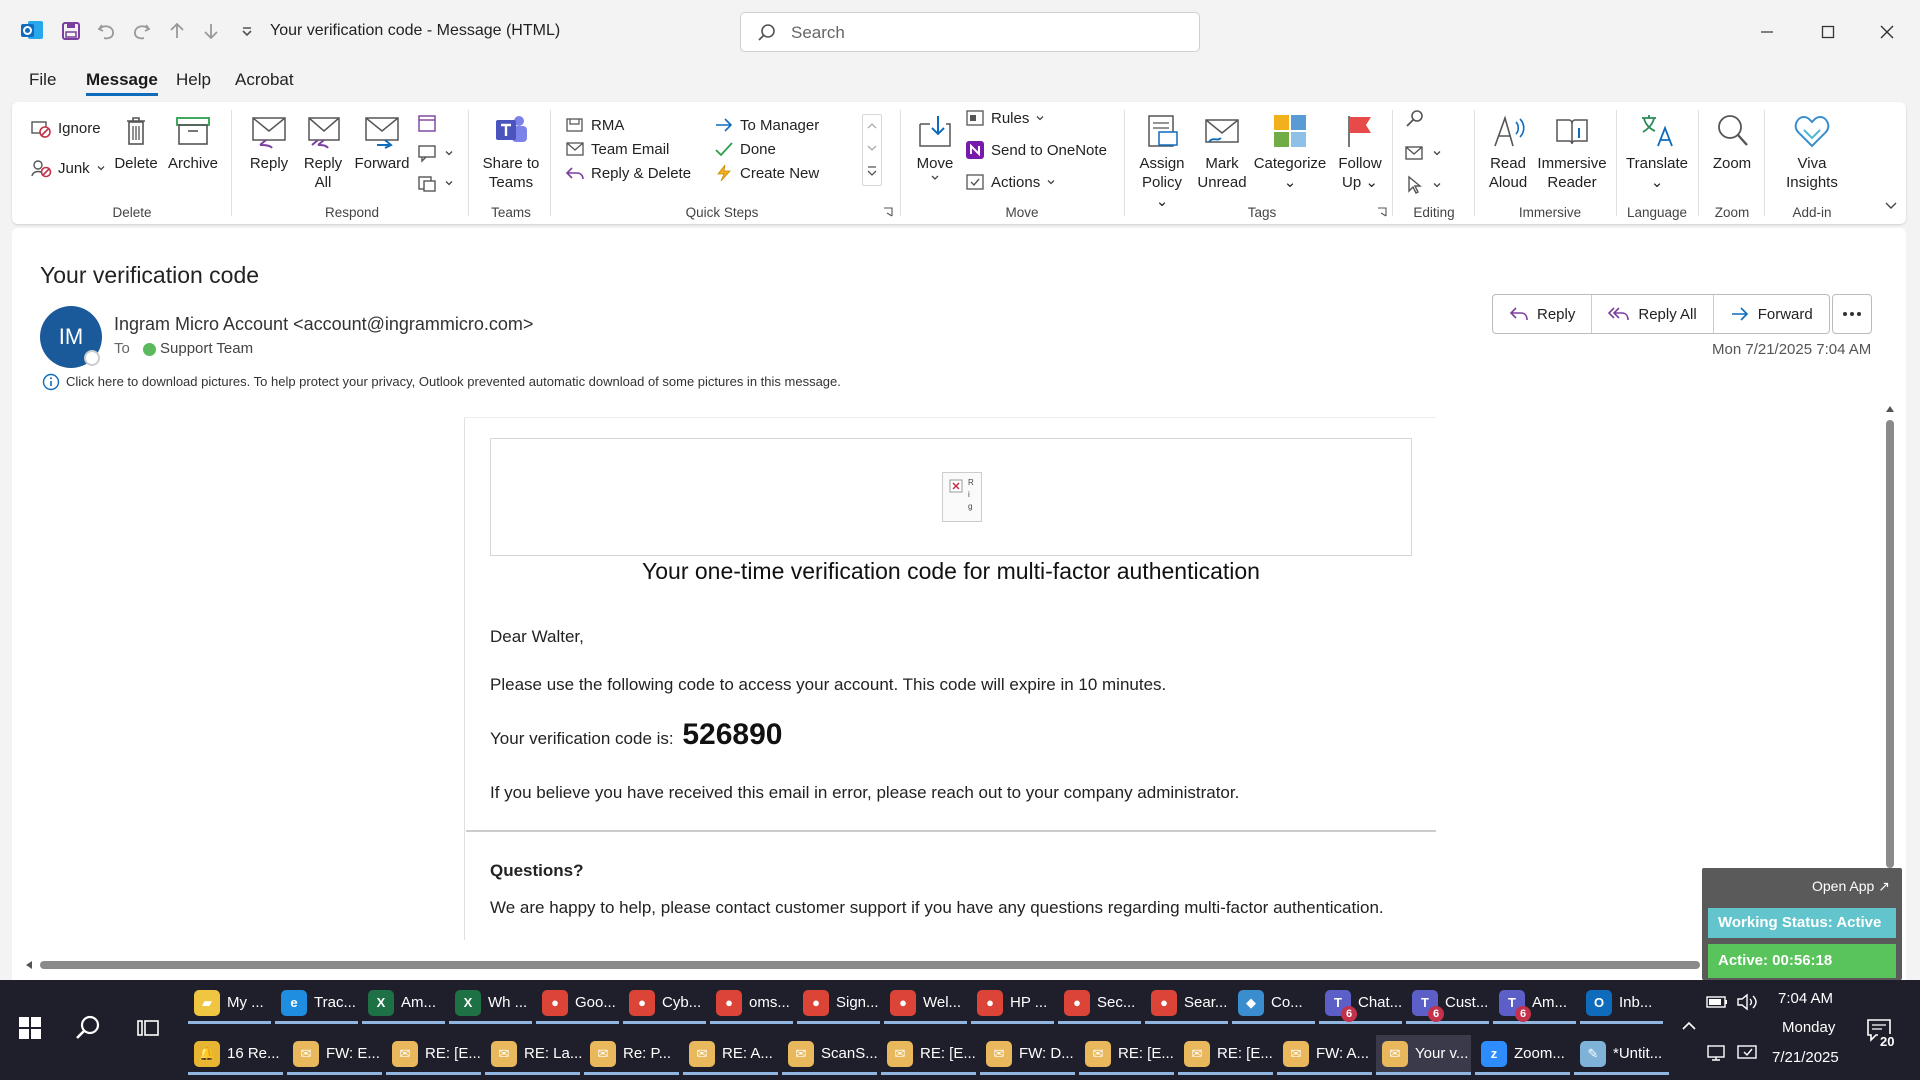 Image resolution: width=1920 pixels, height=1080 pixels. Describe the element at coordinates (1036, 150) in the screenshot. I see `send-to-onenote-button: Send to OneNote` at that location.